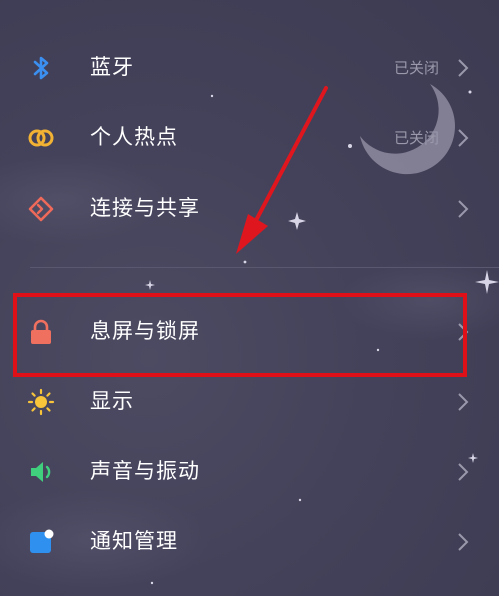 The height and width of the screenshot is (596, 499). I want to click on settings-item-hotspot: 个人热点 已关闭, so click(249, 137).